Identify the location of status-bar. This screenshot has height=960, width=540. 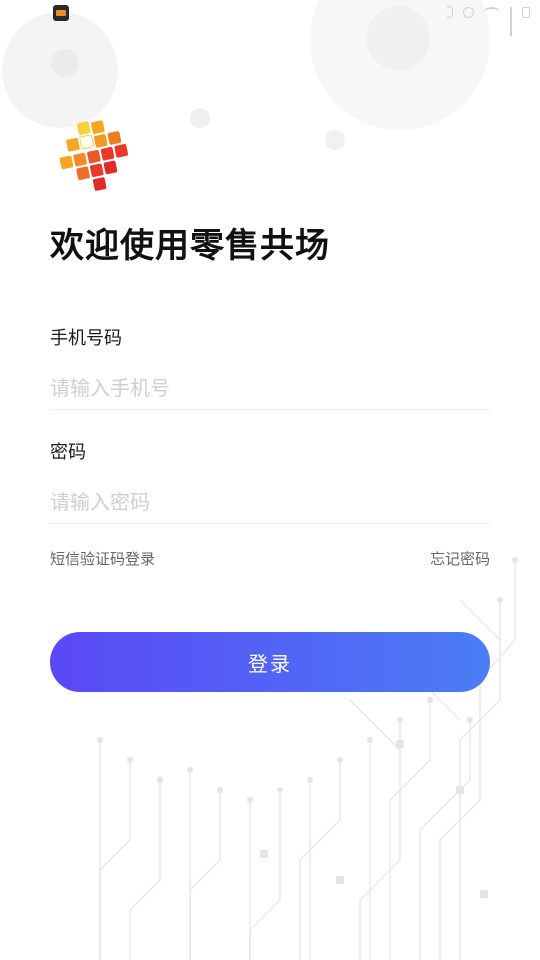
(270, 18).